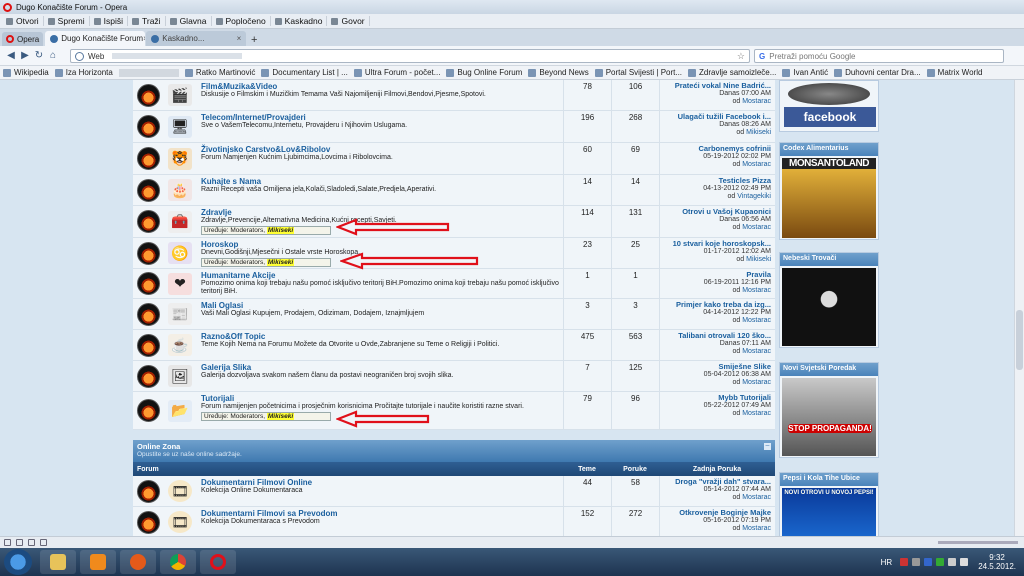 This screenshot has width=1024, height=576. What do you see at coordinates (715, 398) in the screenshot?
I see `last-post-link: Mybb Tutorijali` at bounding box center [715, 398].